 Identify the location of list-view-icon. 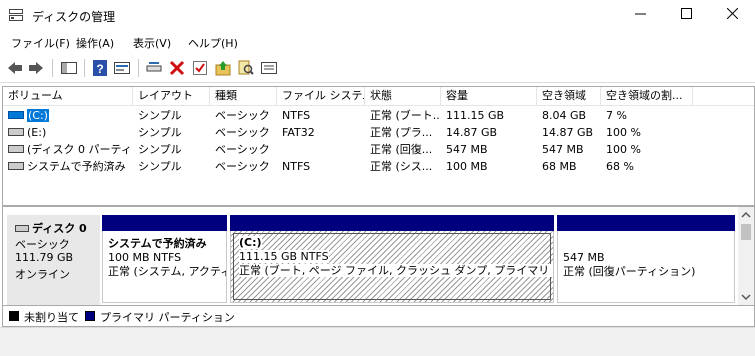
(269, 68).